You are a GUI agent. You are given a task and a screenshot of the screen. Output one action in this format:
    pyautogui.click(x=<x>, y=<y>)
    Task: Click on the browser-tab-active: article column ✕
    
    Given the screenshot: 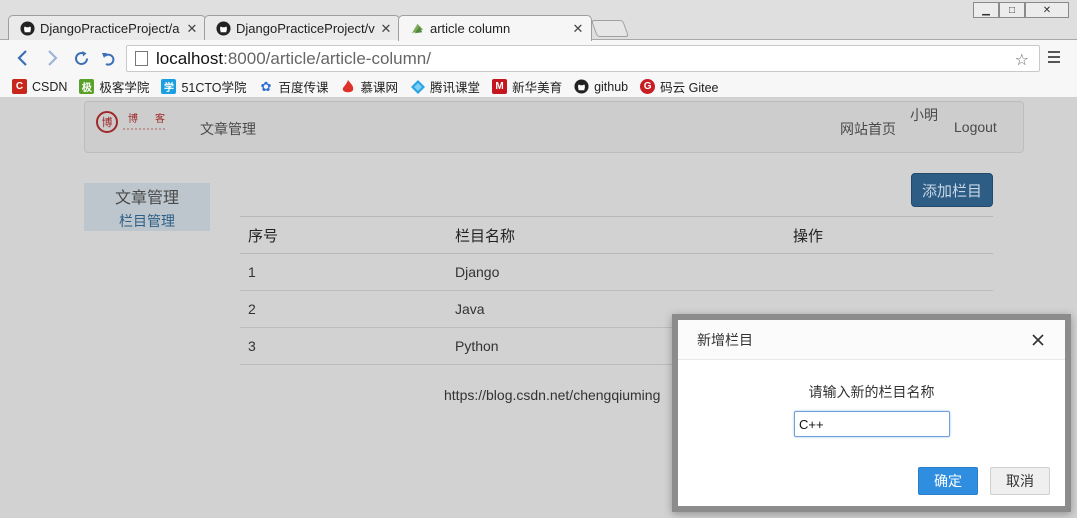 What is the action you would take?
    pyautogui.click(x=495, y=28)
    